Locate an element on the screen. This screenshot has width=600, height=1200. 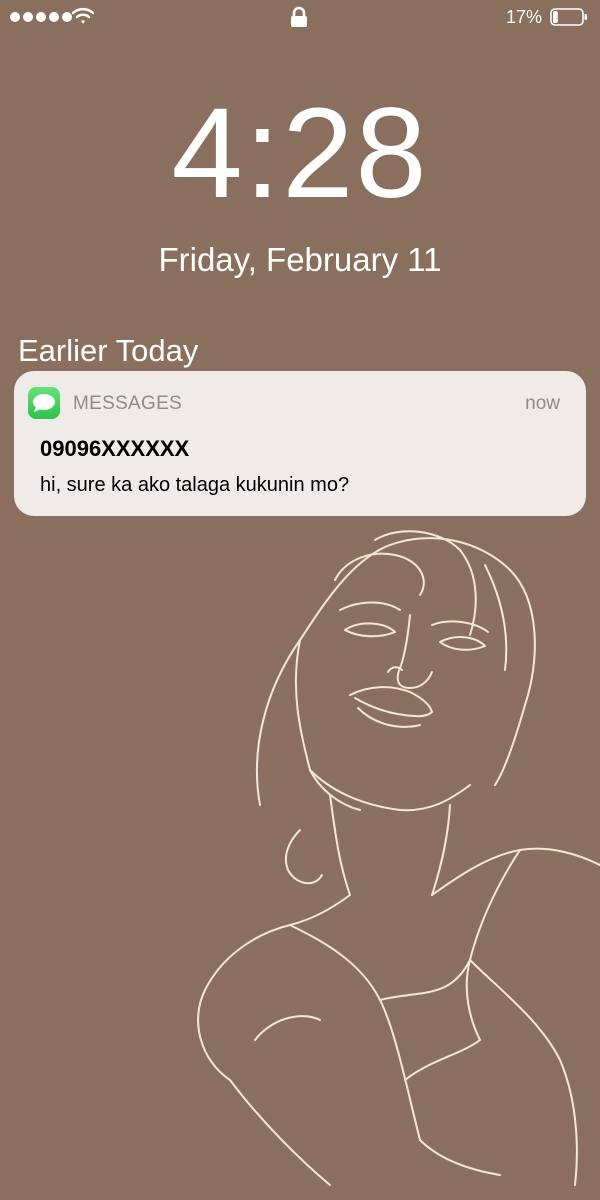
notification-sender: 09096XXXXXX is located at coordinates (115, 448).